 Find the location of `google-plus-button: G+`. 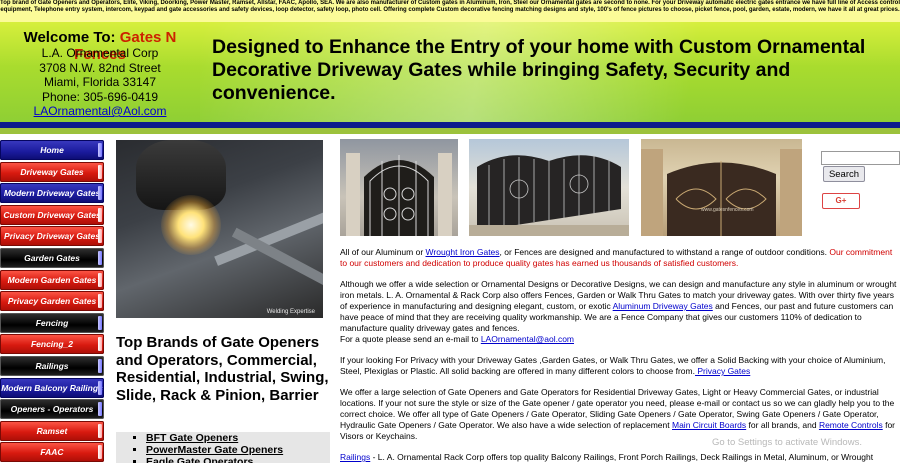

google-plus-button: G+ is located at coordinates (841, 201).